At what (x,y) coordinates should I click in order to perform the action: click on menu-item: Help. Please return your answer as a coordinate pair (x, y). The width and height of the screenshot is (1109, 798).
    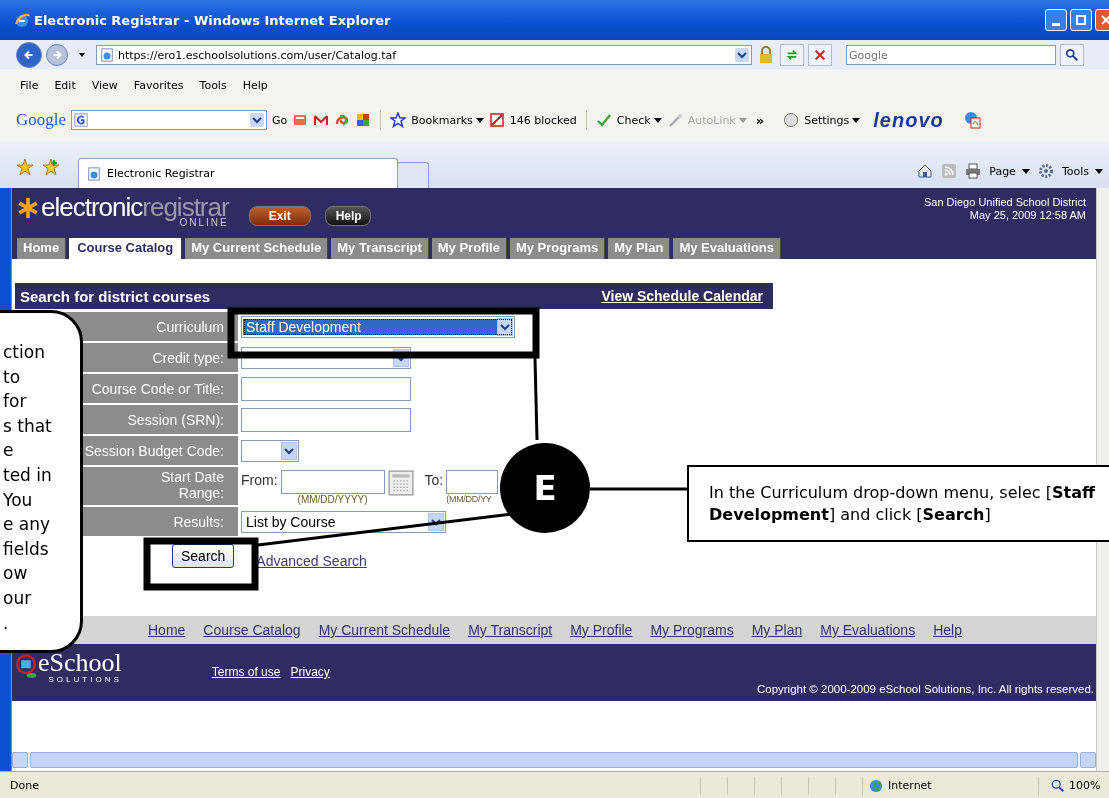
    Looking at the image, I should click on (255, 85).